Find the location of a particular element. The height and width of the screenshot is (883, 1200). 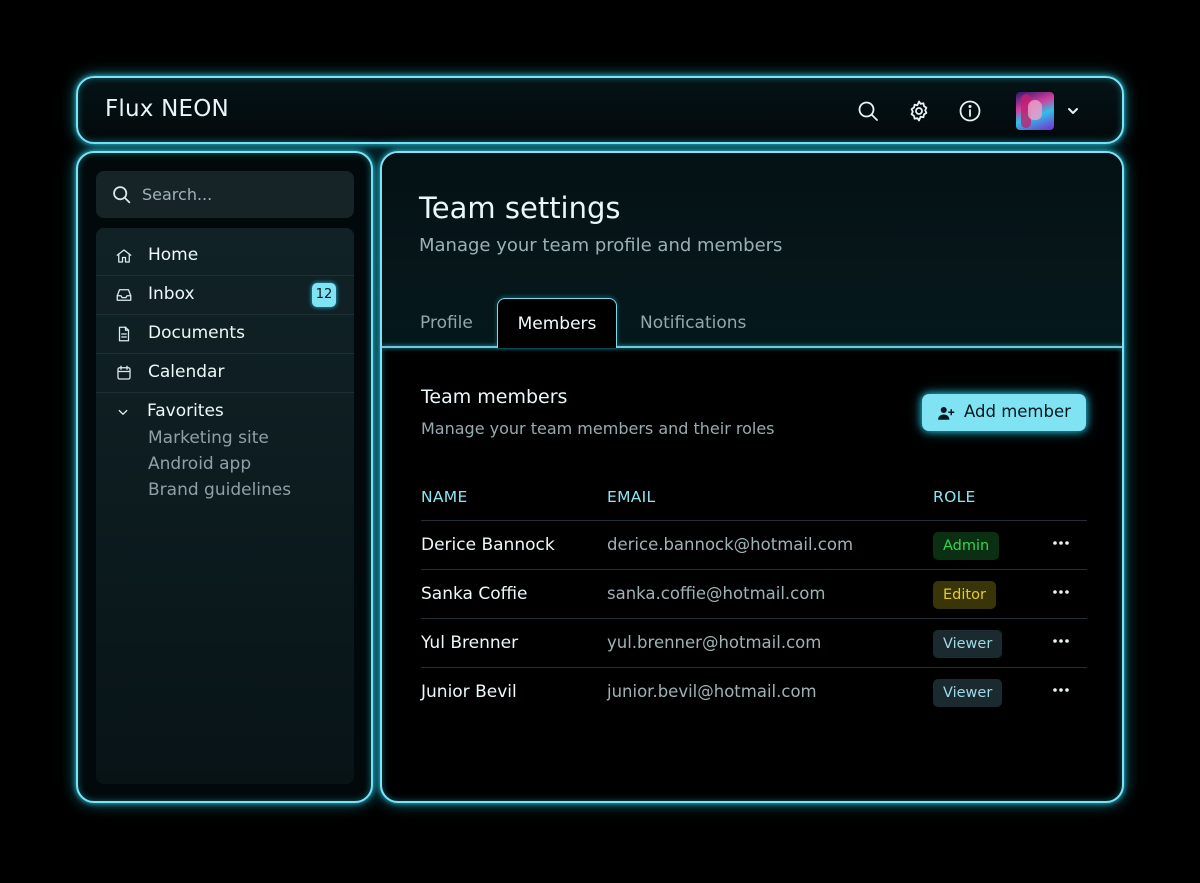

sidebar-item-favorites: Favorites is located at coordinates (225, 412).